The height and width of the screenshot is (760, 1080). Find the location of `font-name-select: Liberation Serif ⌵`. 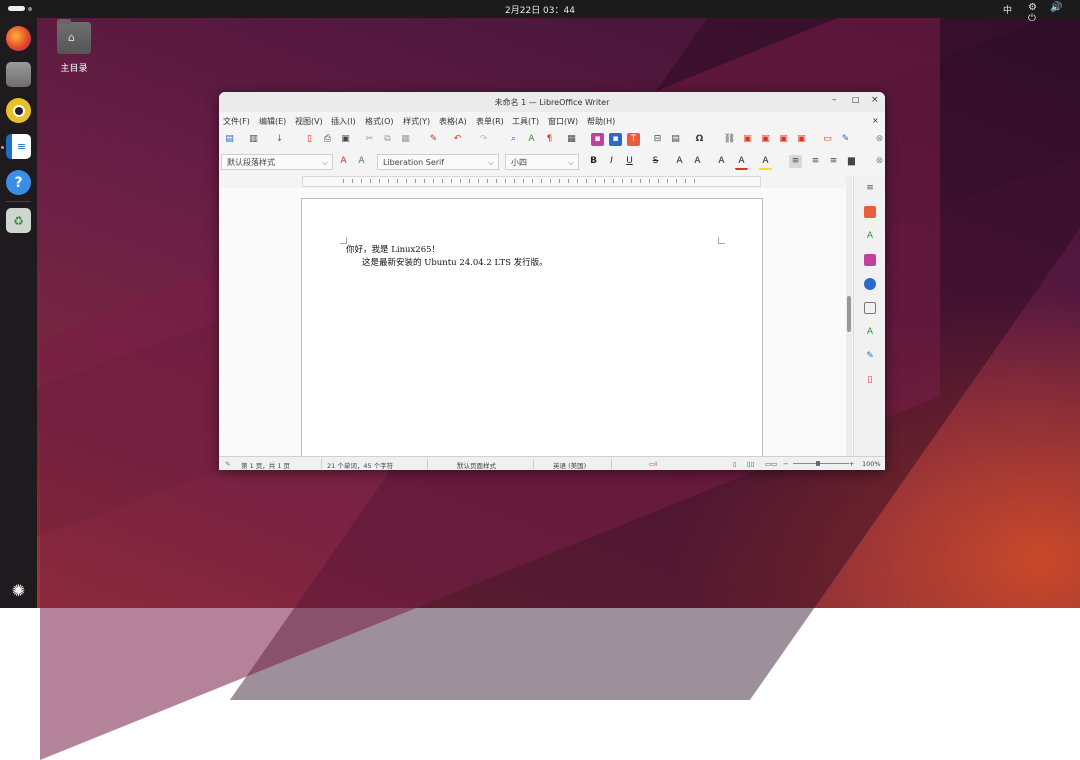

font-name-select: Liberation Serif ⌵ is located at coordinates (438, 162).